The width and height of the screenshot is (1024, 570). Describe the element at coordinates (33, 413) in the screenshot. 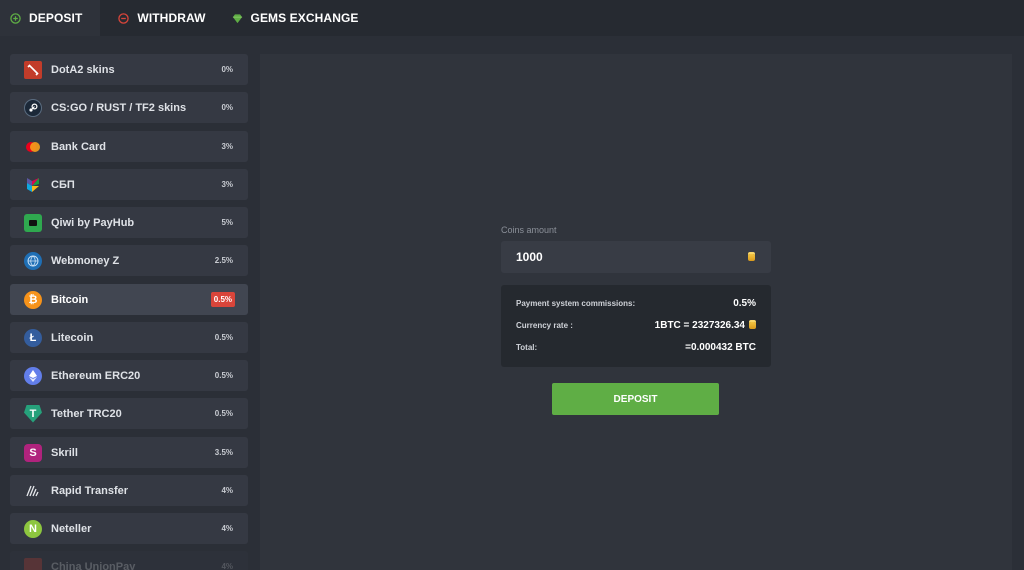

I see `tether-icon: T` at that location.